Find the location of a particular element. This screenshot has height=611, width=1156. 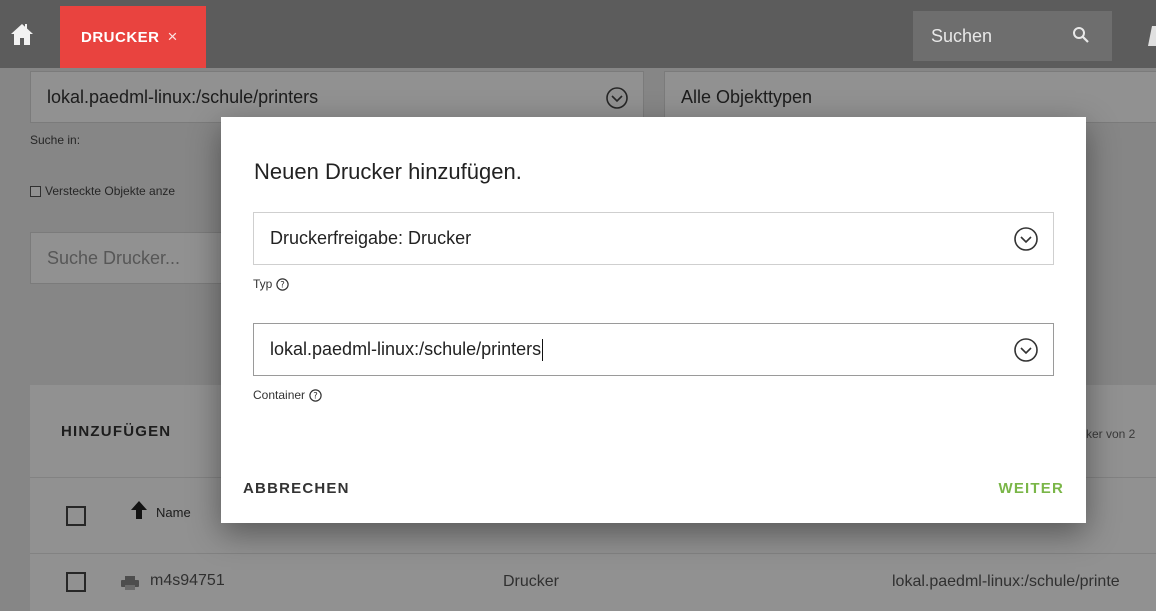

type-select: Druckerfreigabe: Drucker is located at coordinates (653, 238).